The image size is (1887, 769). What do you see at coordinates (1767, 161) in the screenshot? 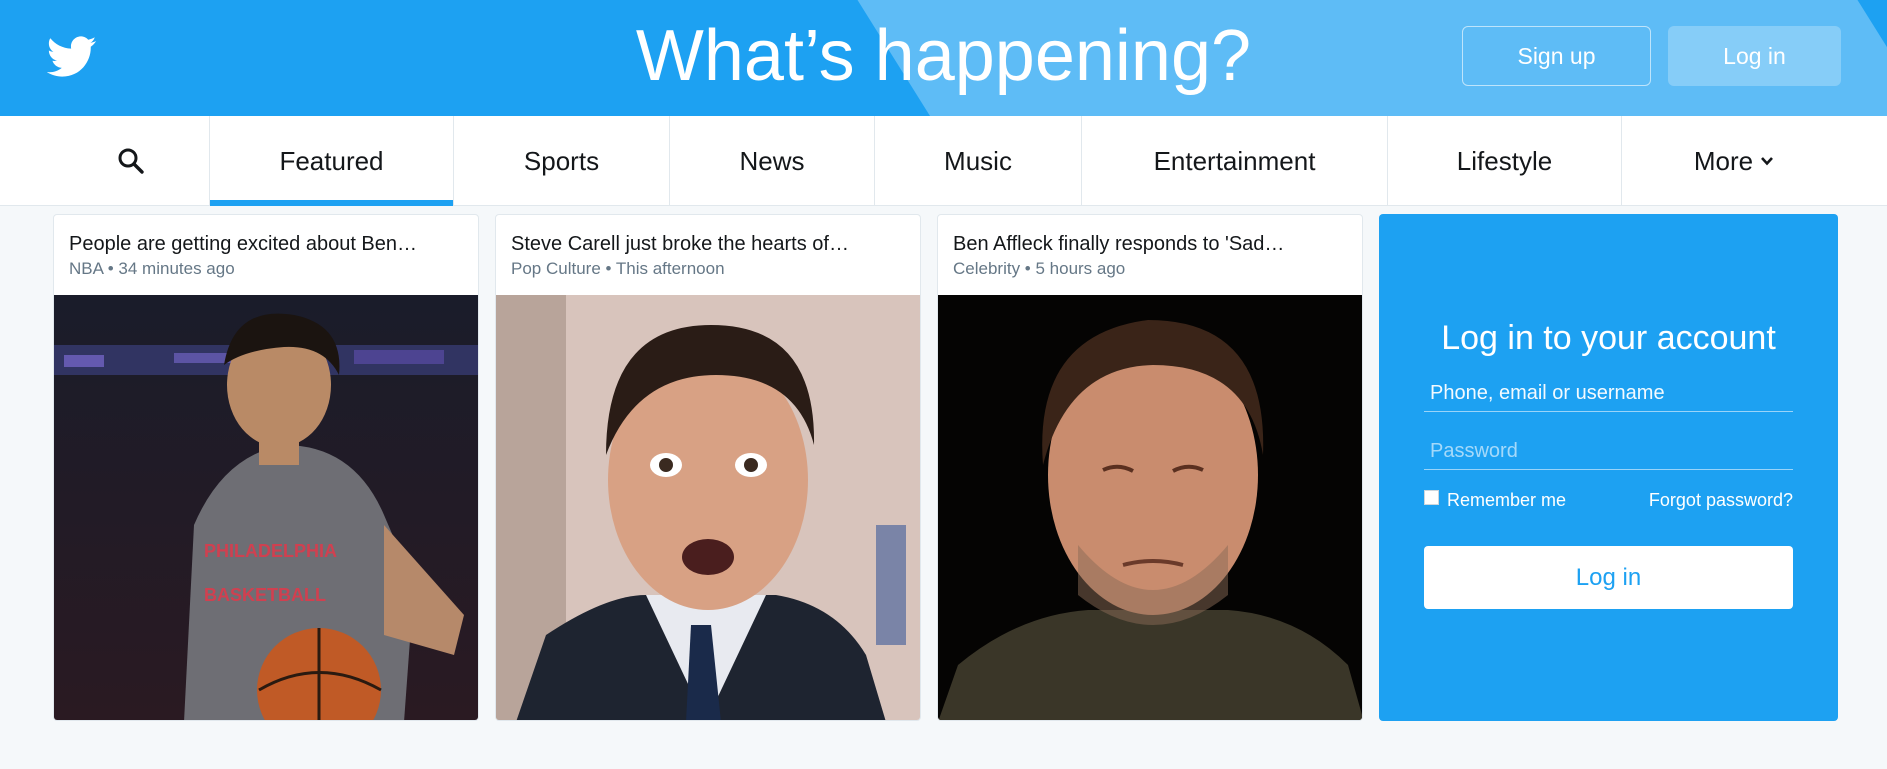
I see `chevron-down-icon` at bounding box center [1767, 161].